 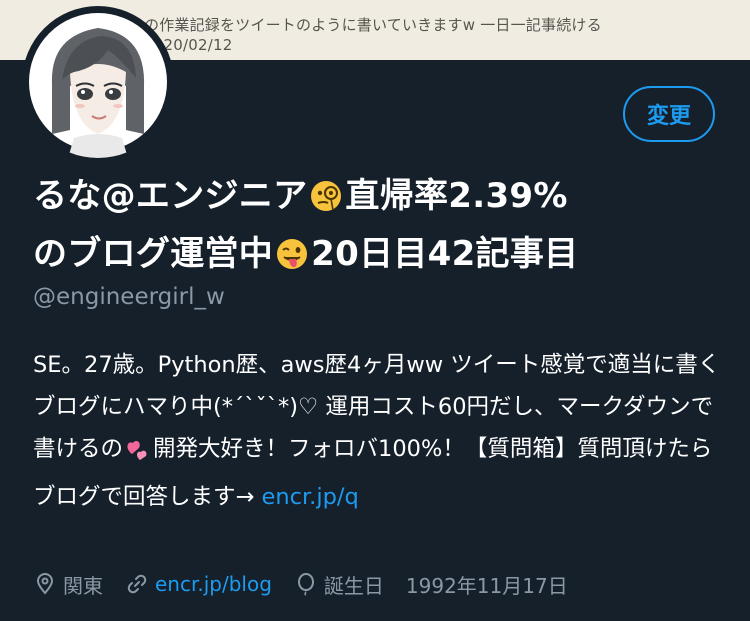 What do you see at coordinates (305, 584) in the screenshot?
I see `balloon-icon` at bounding box center [305, 584].